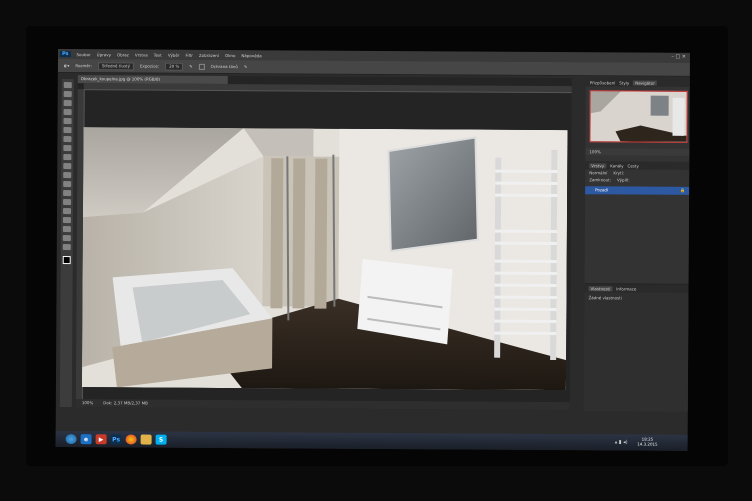  What do you see at coordinates (71, 439) in the screenshot?
I see `start-button-icon` at bounding box center [71, 439].